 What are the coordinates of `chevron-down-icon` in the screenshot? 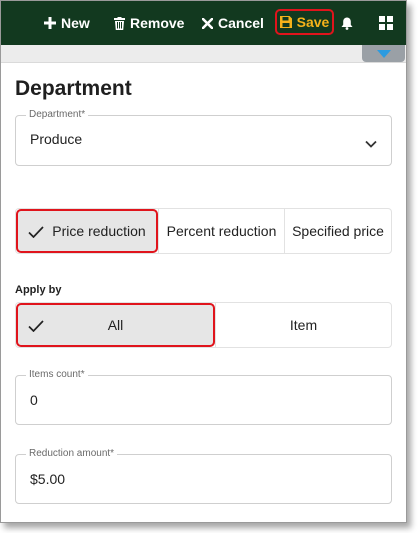 It's located at (371, 144).